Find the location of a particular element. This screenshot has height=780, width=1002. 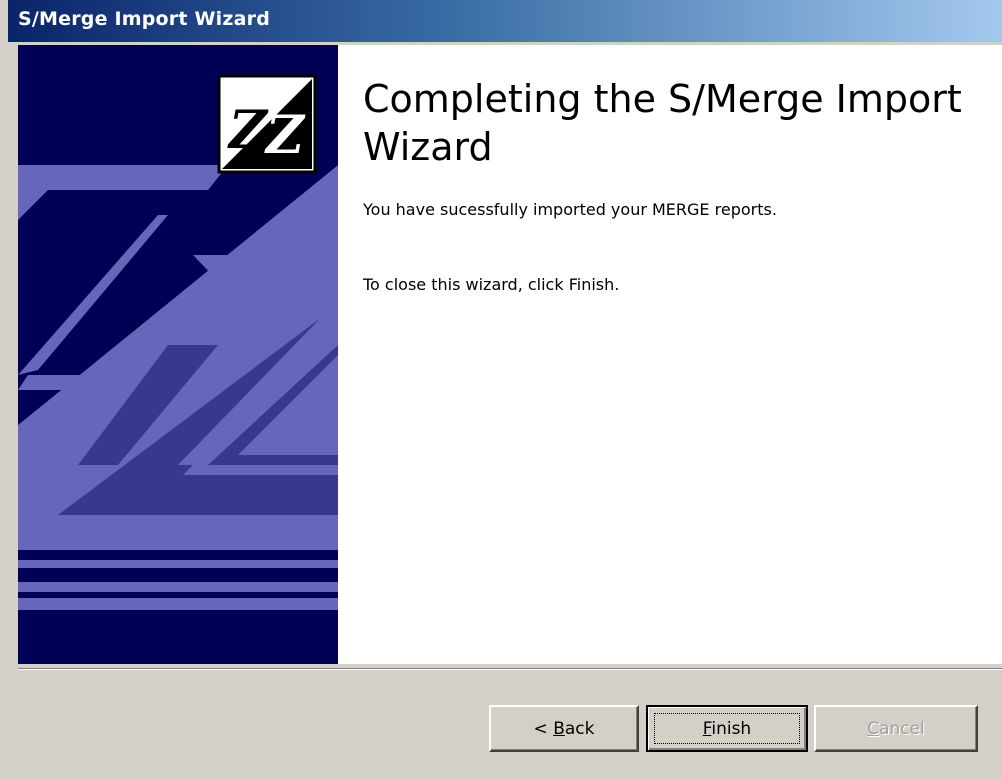

finish-button-label: Finish is located at coordinates (727, 728).